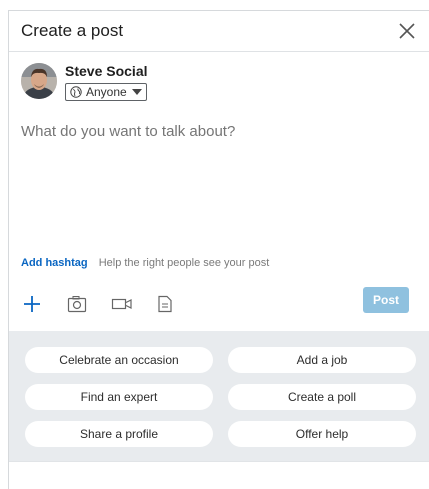 This screenshot has width=429, height=489. What do you see at coordinates (322, 397) in the screenshot?
I see `create-poll-button: Create a poll` at bounding box center [322, 397].